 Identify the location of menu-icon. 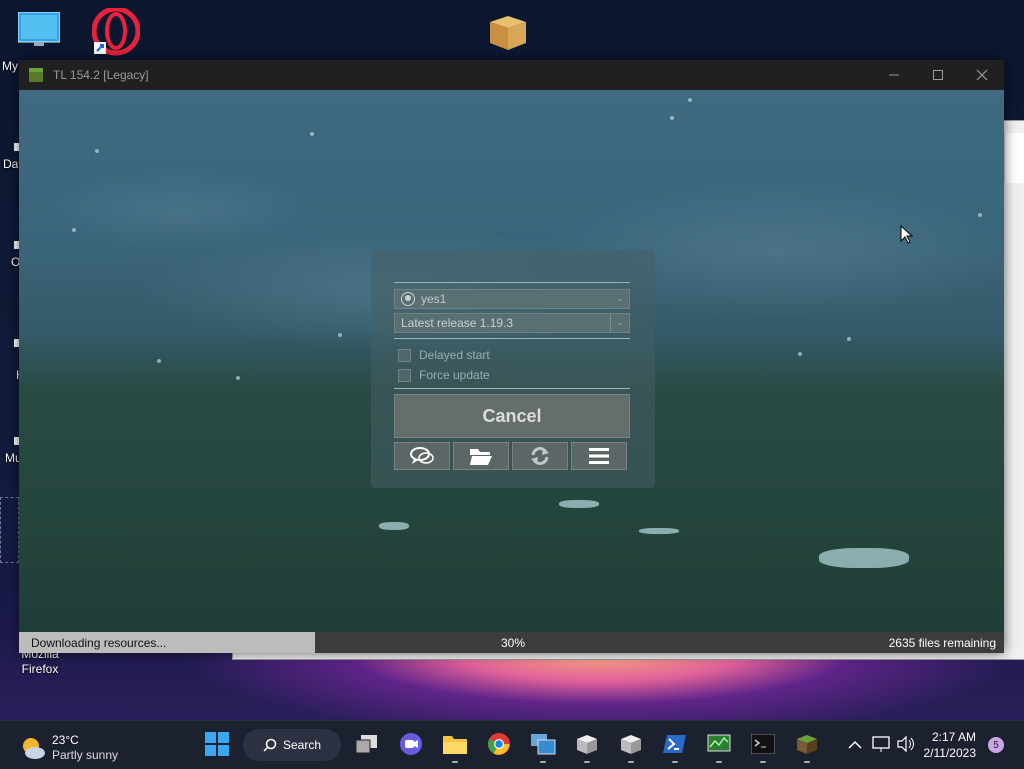
(599, 456).